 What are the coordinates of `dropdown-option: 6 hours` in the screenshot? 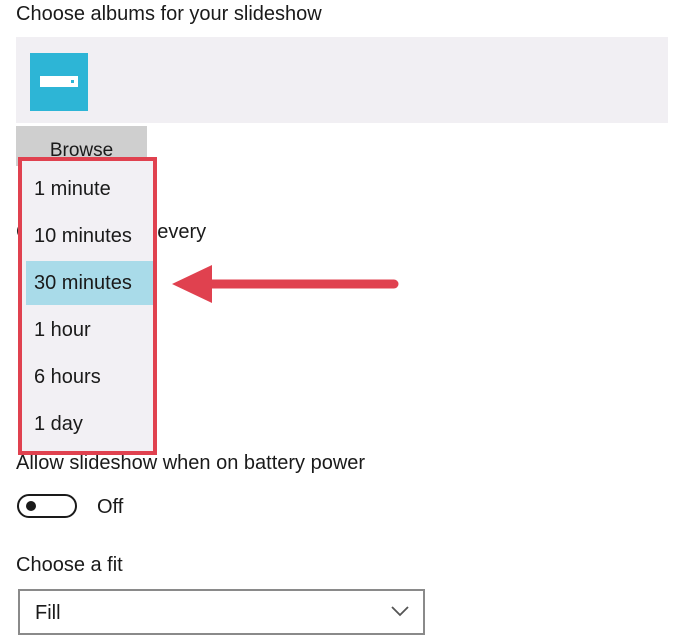 It's located at (89, 377).